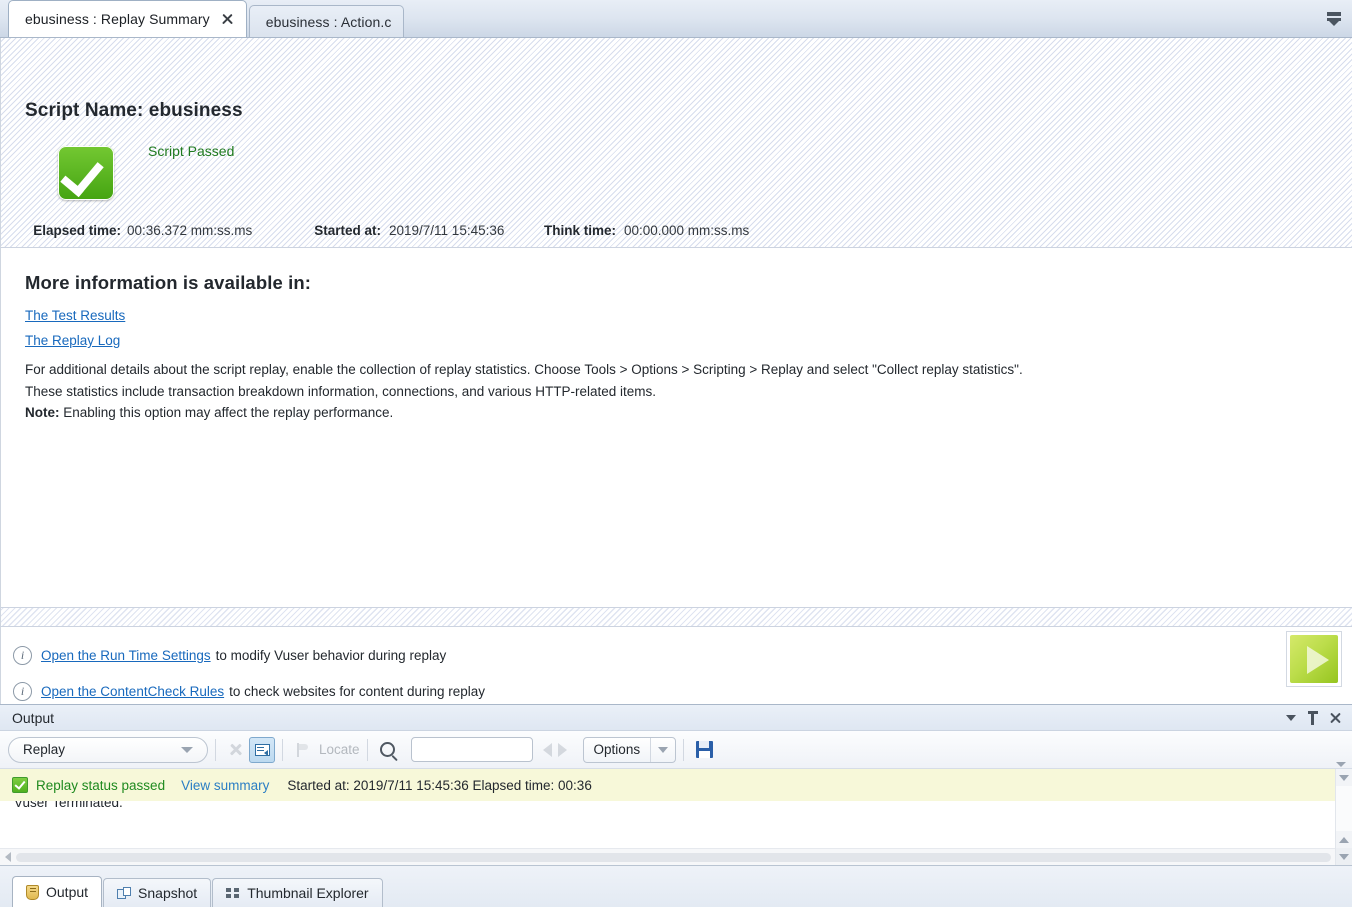 Image resolution: width=1352 pixels, height=907 pixels. Describe the element at coordinates (1344, 808) in the screenshot. I see `scrollbar-track` at that location.